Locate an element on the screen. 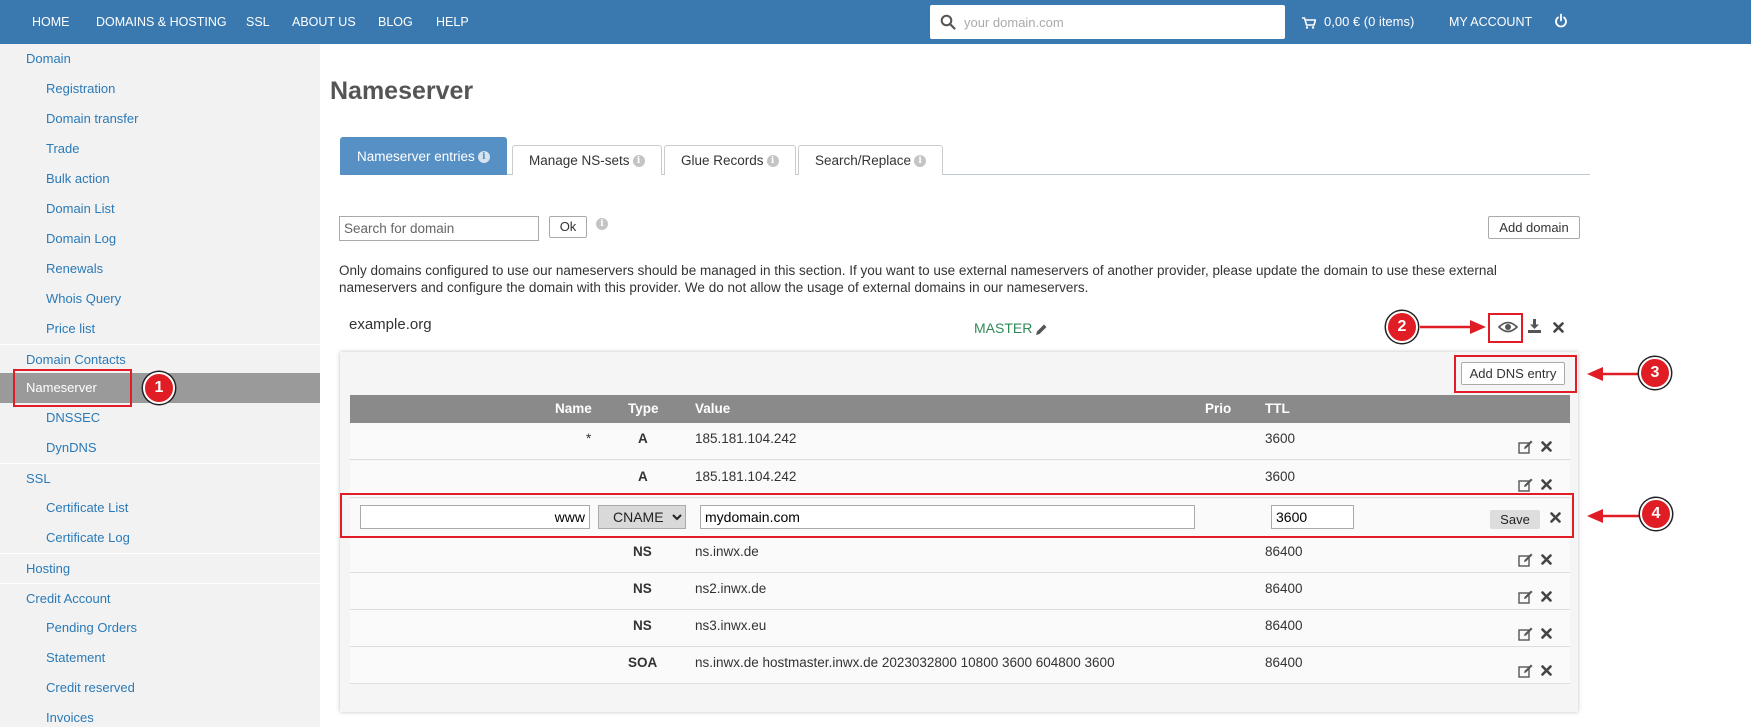  table-row: * A 185.181.104.242 3600 is located at coordinates (960, 441).